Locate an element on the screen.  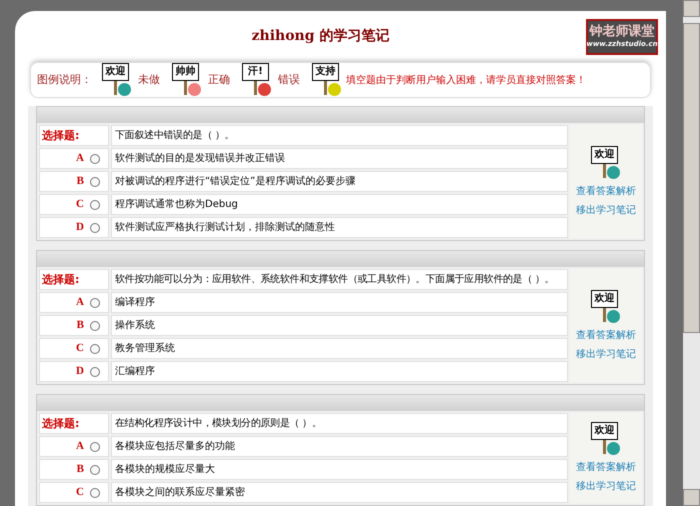
scroll-down-button is located at coordinates (691, 497).